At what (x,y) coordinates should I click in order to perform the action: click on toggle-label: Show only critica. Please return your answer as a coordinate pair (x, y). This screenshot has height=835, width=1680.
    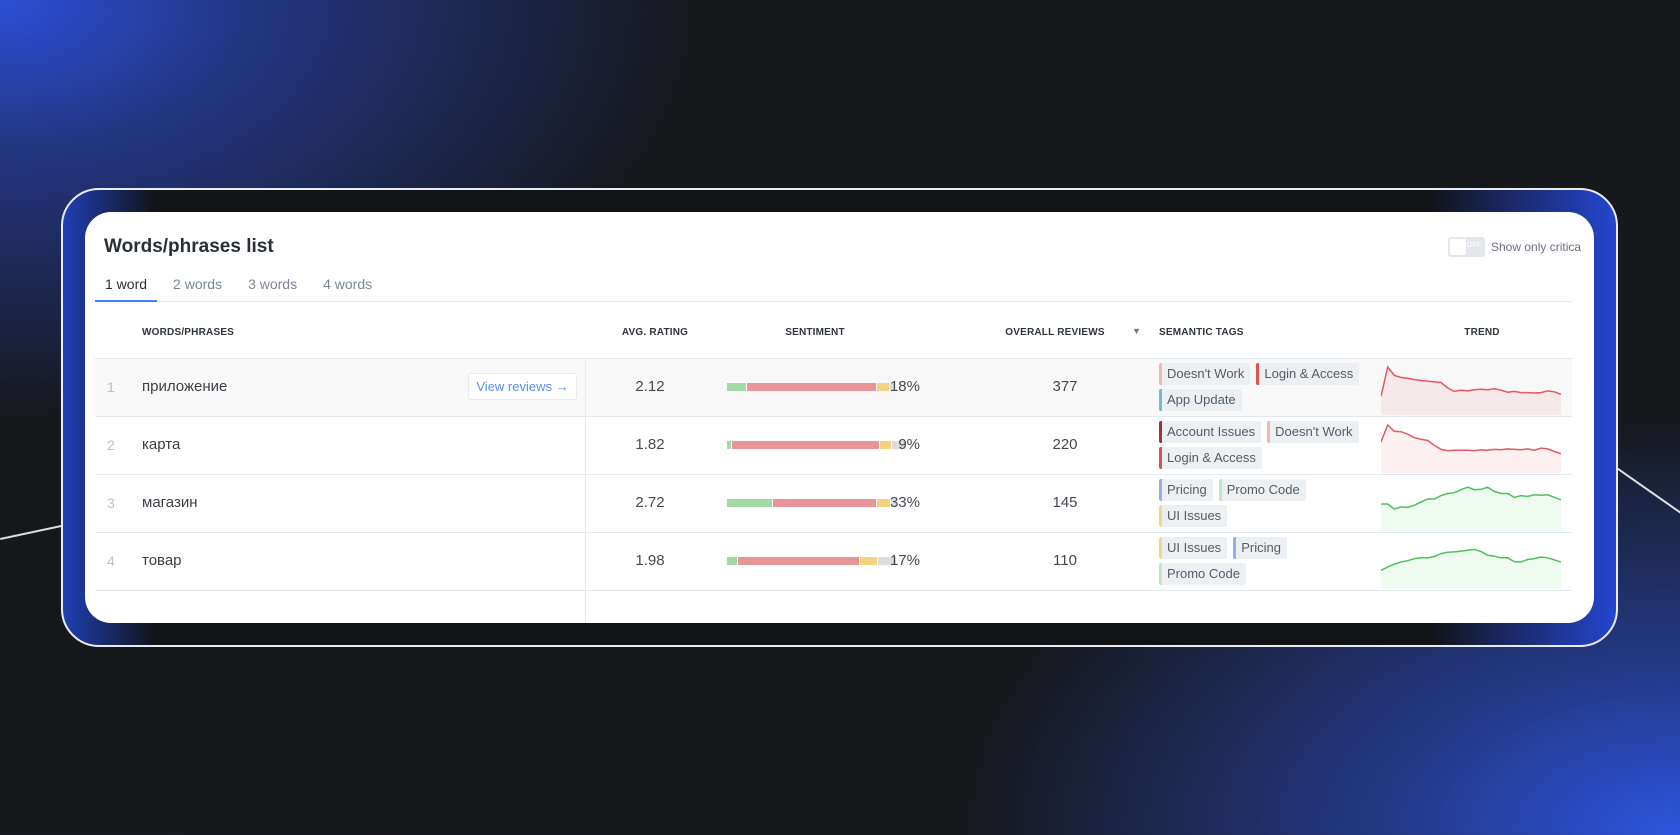
    Looking at the image, I should click on (1536, 247).